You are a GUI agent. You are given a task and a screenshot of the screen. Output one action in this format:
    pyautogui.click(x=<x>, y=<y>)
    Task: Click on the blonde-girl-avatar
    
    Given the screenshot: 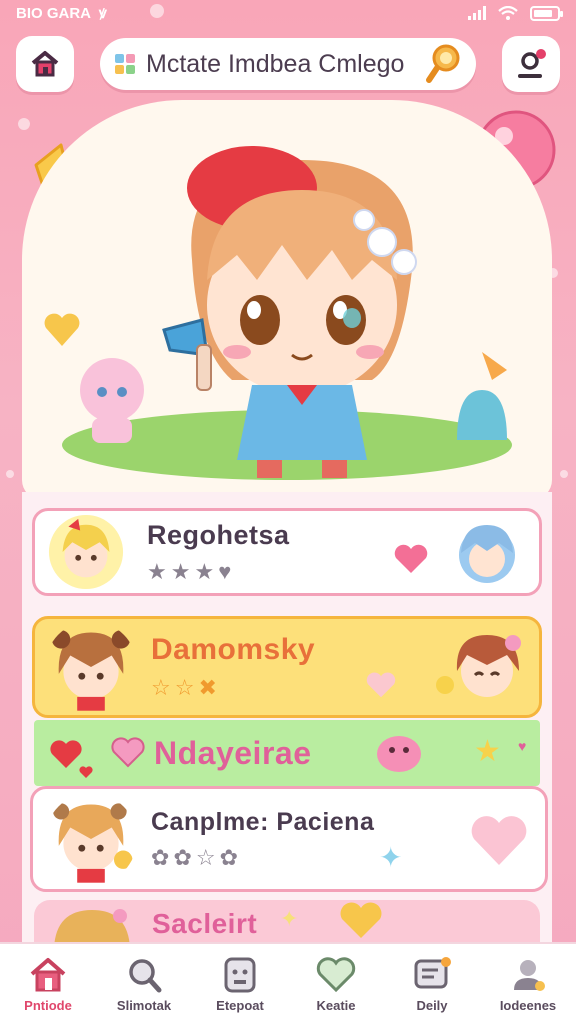 What is the action you would take?
    pyautogui.click(x=86, y=552)
    